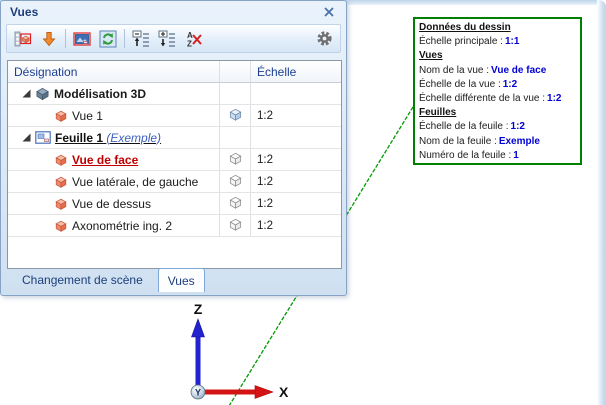 The width and height of the screenshot is (606, 405). Describe the element at coordinates (43, 137) in the screenshot. I see `sheet-icon` at that location.